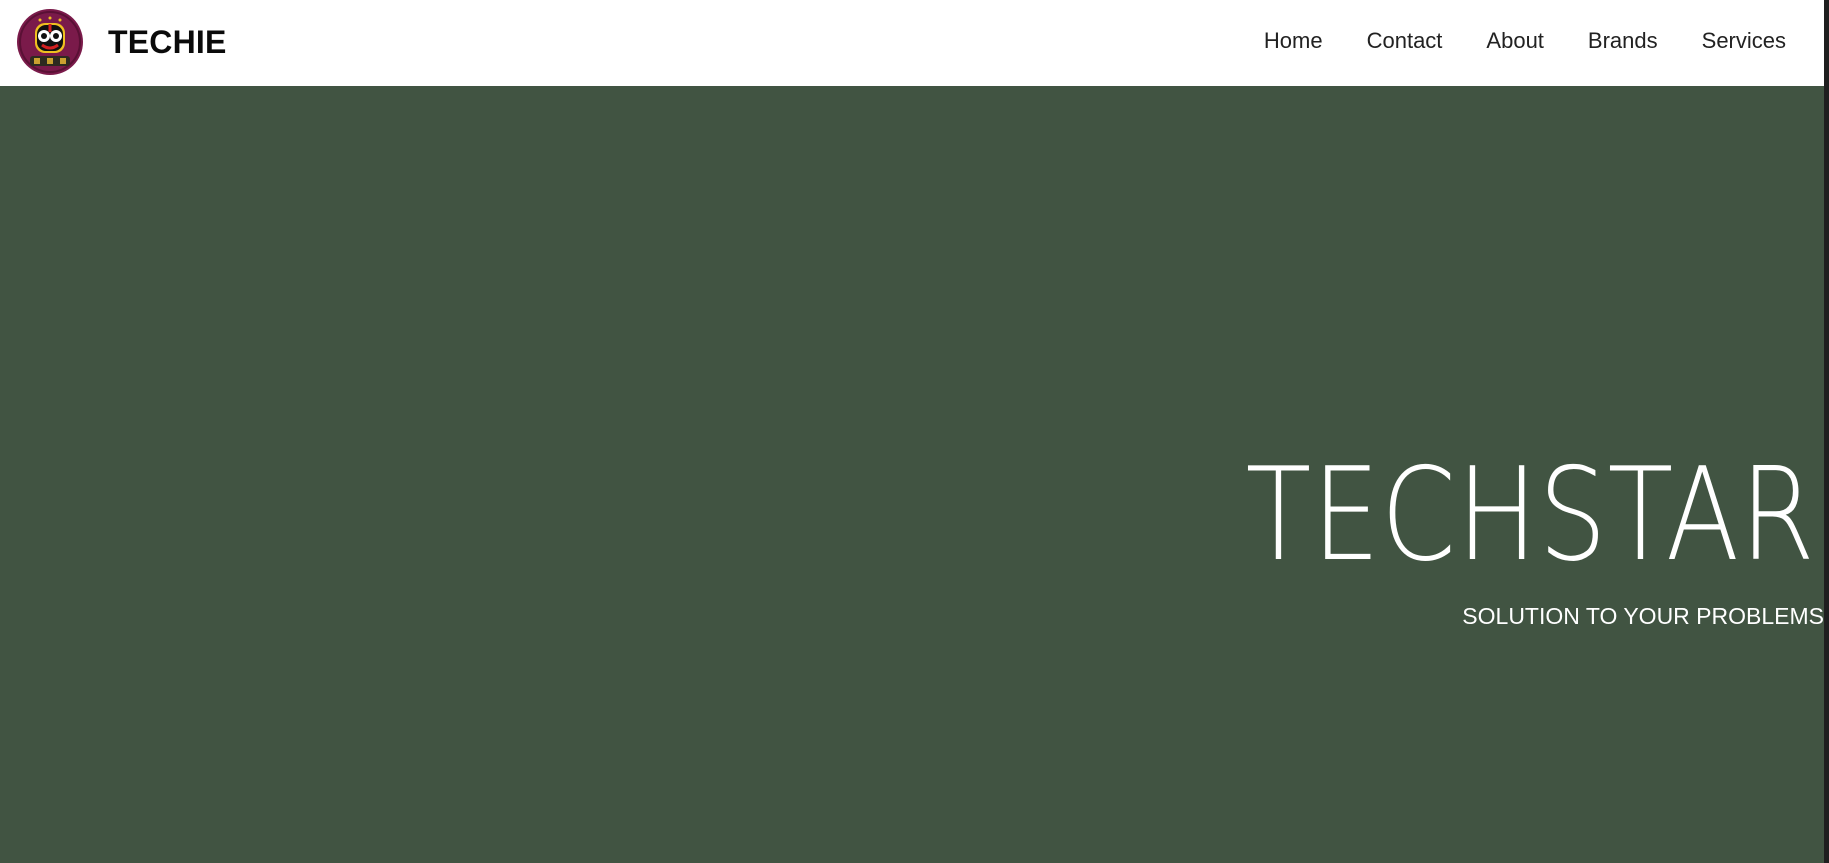 The height and width of the screenshot is (863, 1829). What do you see at coordinates (50, 42) in the screenshot?
I see `logo-icon` at bounding box center [50, 42].